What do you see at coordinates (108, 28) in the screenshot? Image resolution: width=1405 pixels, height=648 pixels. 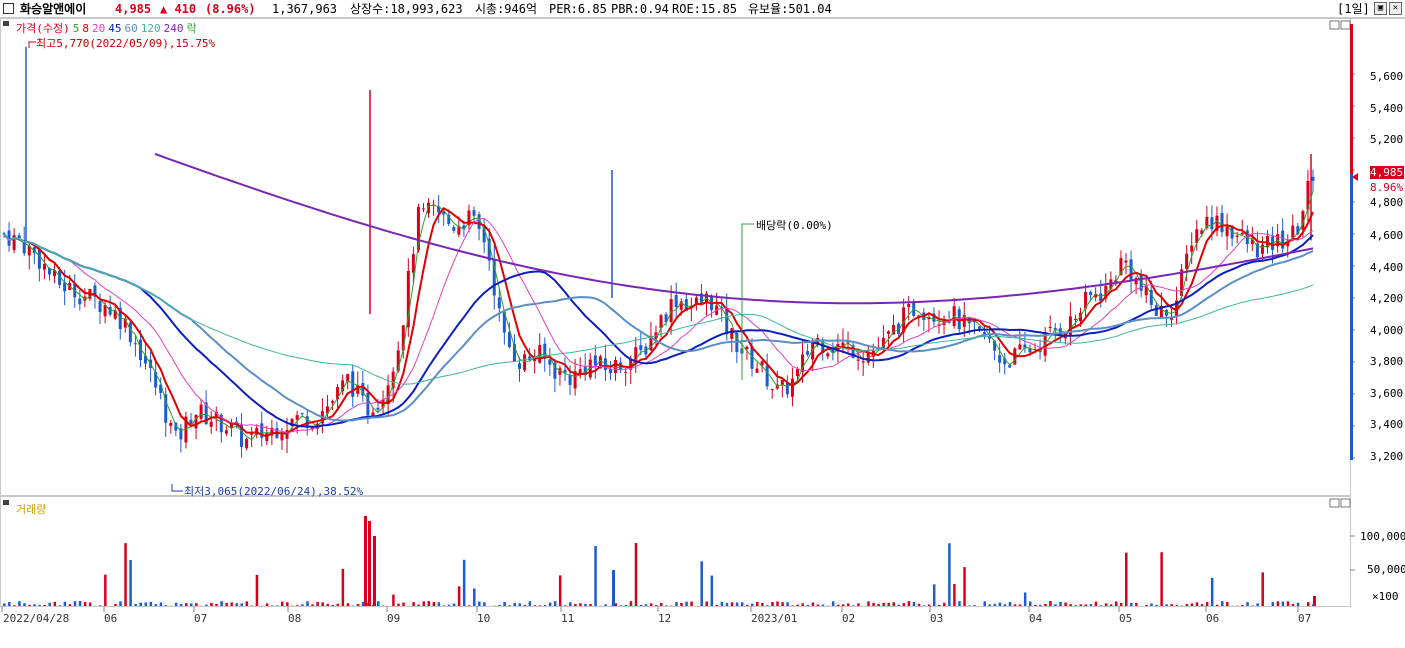 I see `chart-legend: 가격(수정) 5 8 20 45 60 120 240 락` at bounding box center [108, 28].